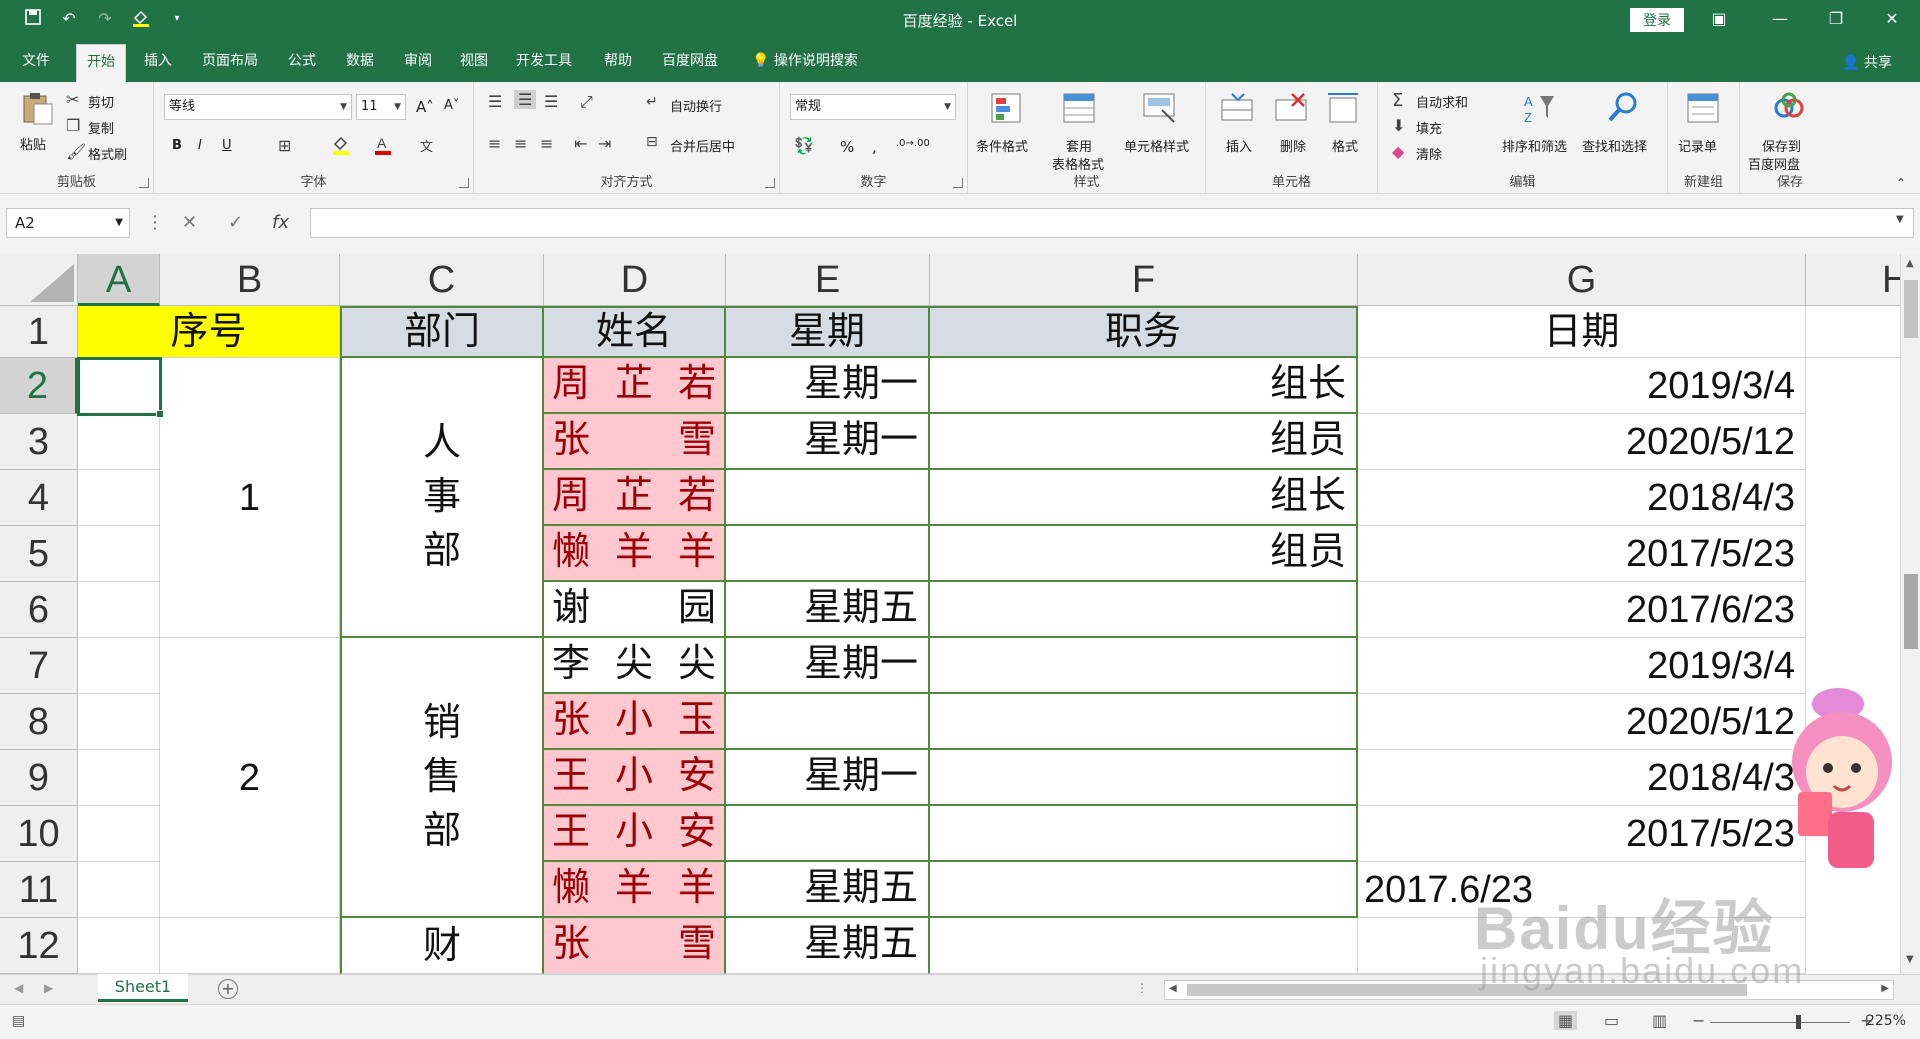 The width and height of the screenshot is (1920, 1039). I want to click on number-format-select: 常规 ▼, so click(873, 107).